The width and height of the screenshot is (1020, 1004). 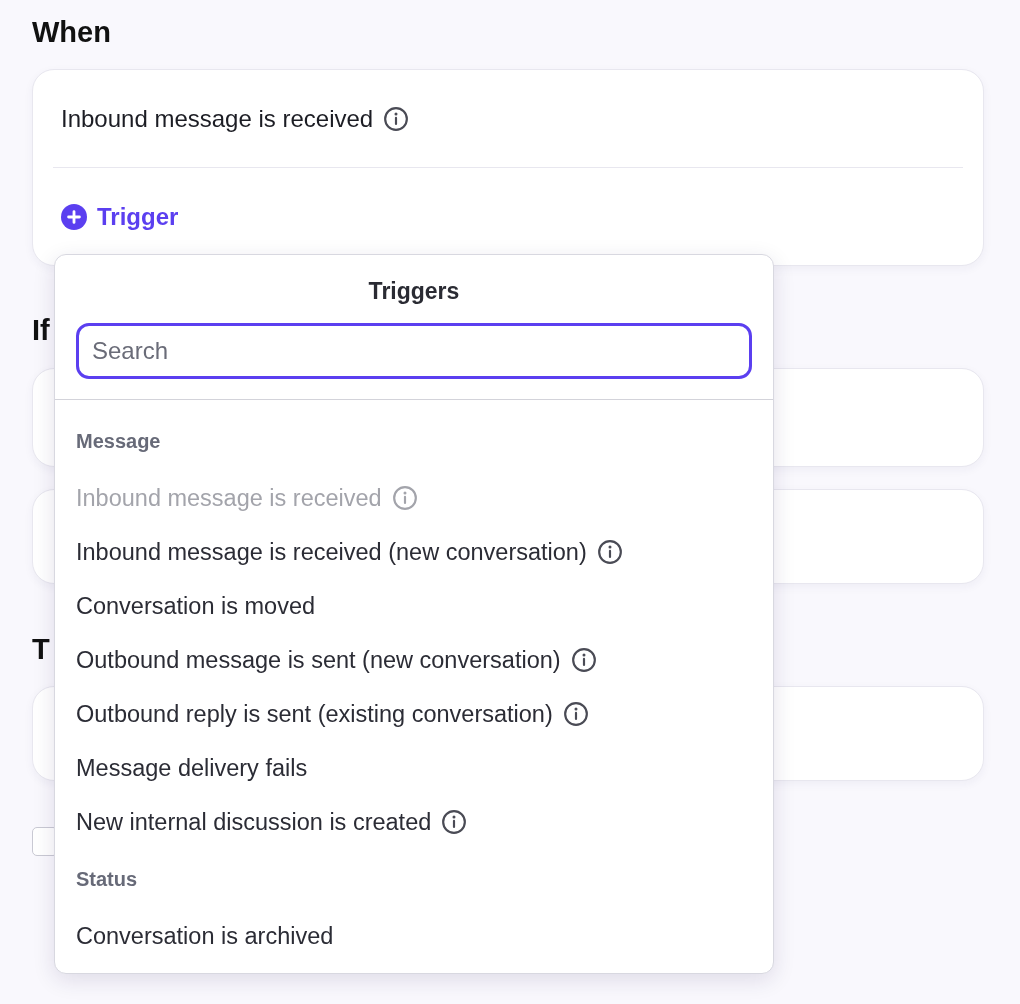 I want to click on add-trigger-button: Trigger, so click(x=116, y=216).